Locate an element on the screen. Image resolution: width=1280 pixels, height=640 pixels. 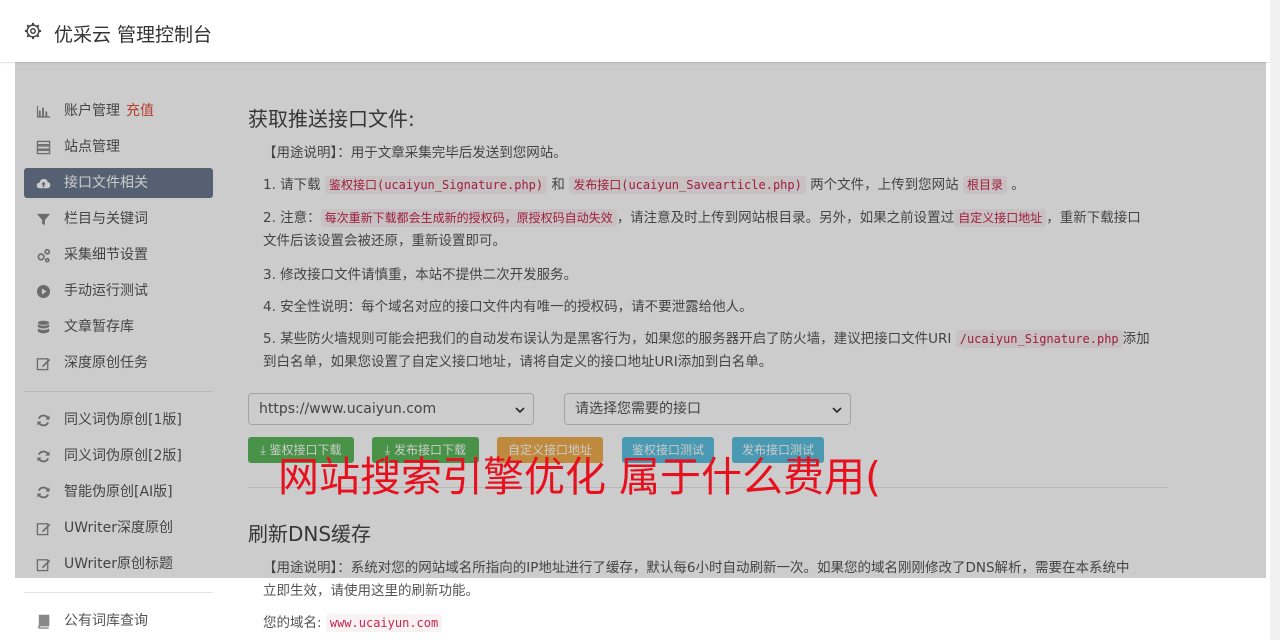
gear-icon is located at coordinates (33, 31).